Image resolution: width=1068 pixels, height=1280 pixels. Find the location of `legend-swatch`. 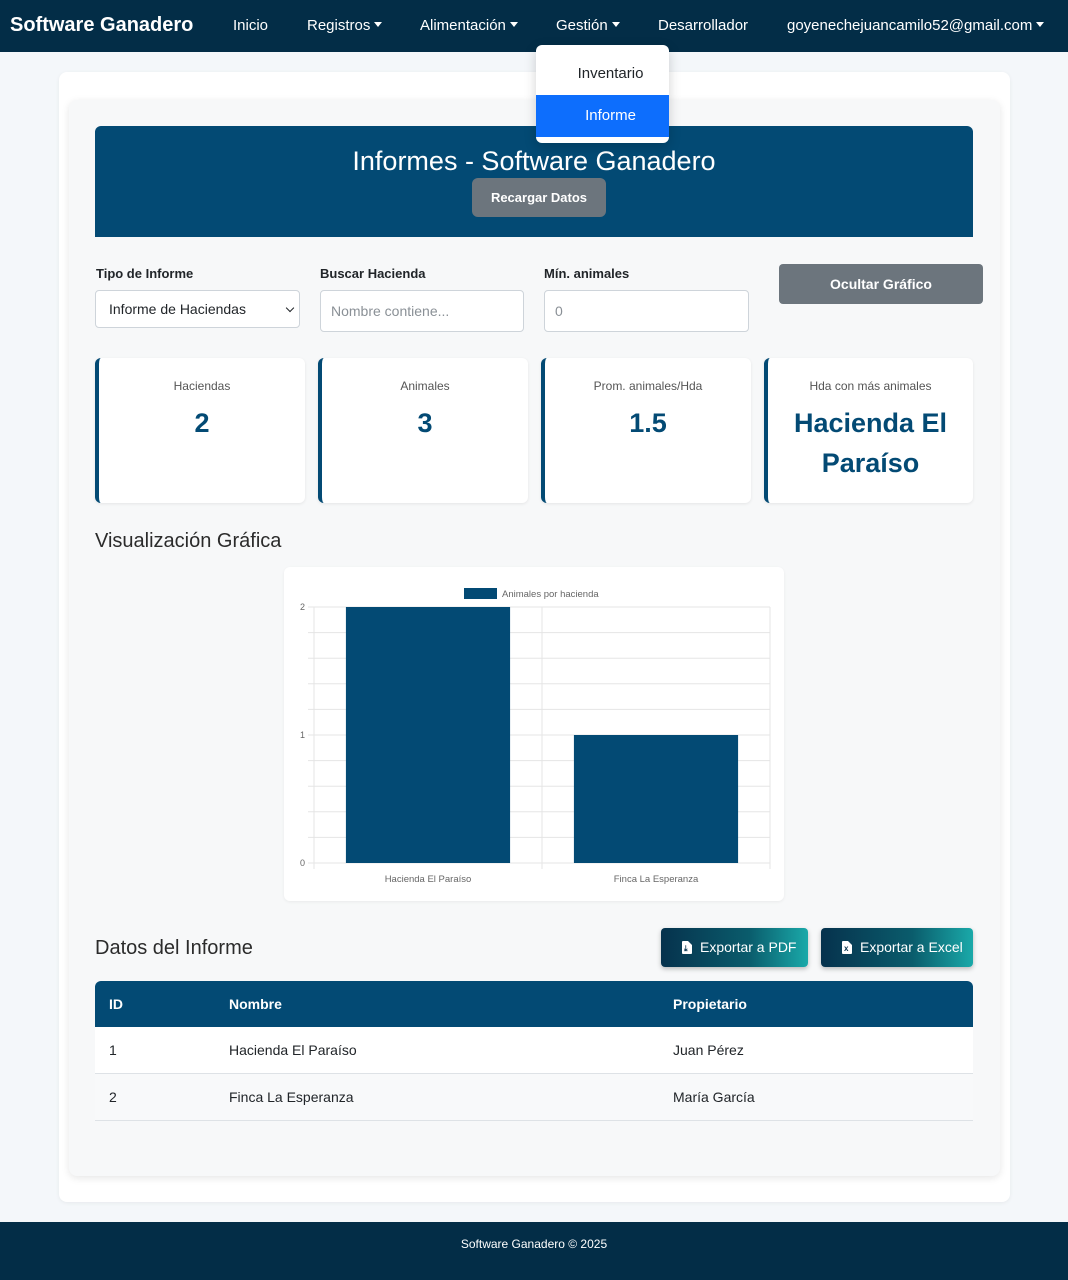

legend-swatch is located at coordinates (480, 593).